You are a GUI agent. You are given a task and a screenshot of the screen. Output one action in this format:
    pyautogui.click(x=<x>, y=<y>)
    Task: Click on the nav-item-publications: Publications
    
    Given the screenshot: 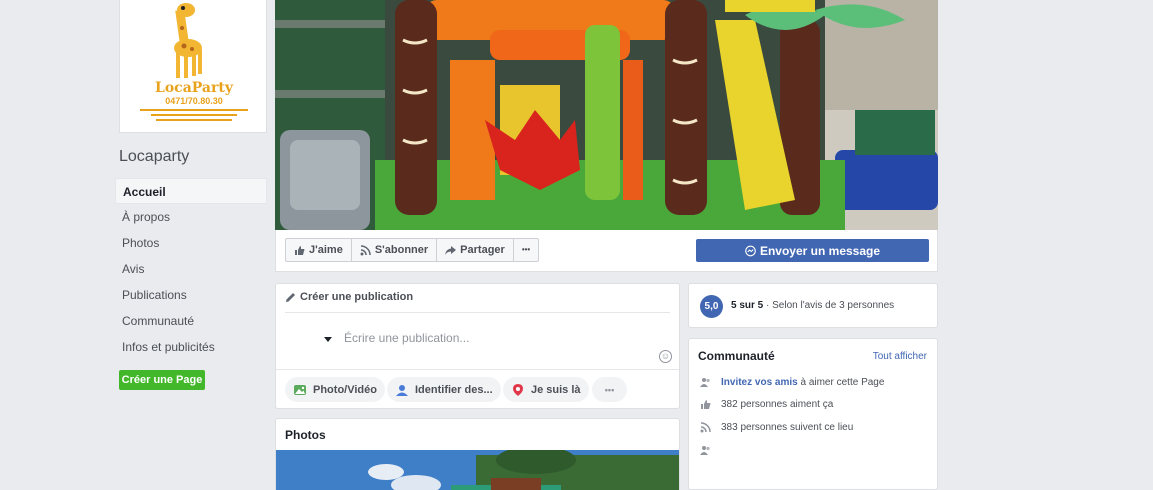 What is the action you would take?
    pyautogui.click(x=191, y=295)
    